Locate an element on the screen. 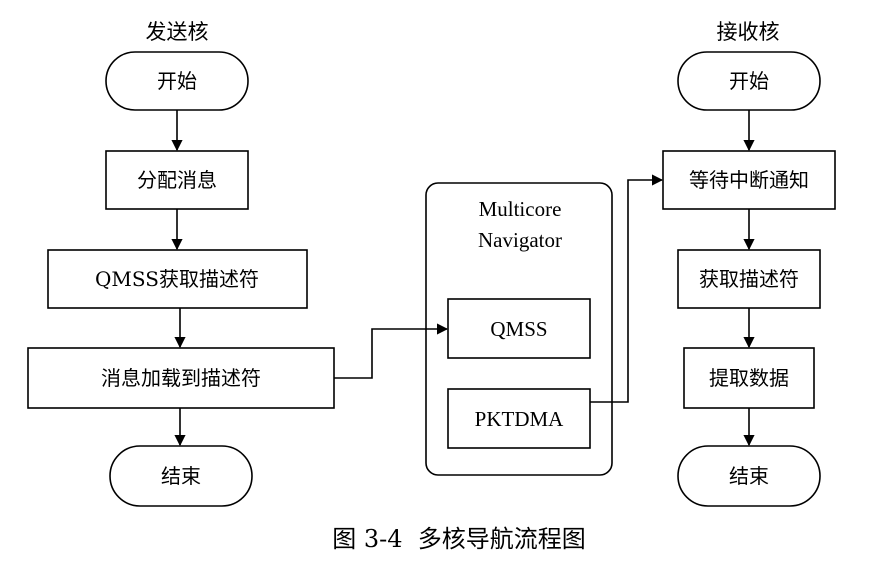 Image resolution: width=881 pixels, height=565 pixels. receiver-step-3-label: 提取数据 is located at coordinates (749, 378).